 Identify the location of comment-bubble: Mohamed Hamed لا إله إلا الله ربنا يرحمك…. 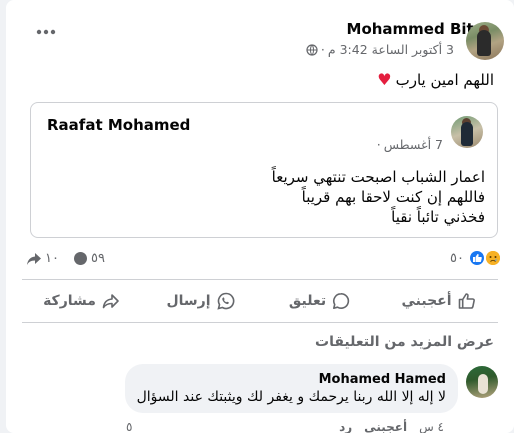
(291, 388).